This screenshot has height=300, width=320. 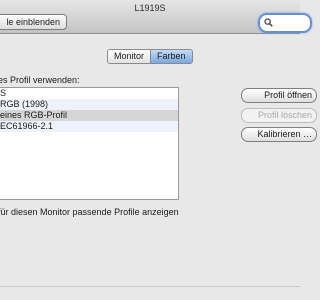 I want to click on delete-profile-button: Profil löschen, so click(x=279, y=115).